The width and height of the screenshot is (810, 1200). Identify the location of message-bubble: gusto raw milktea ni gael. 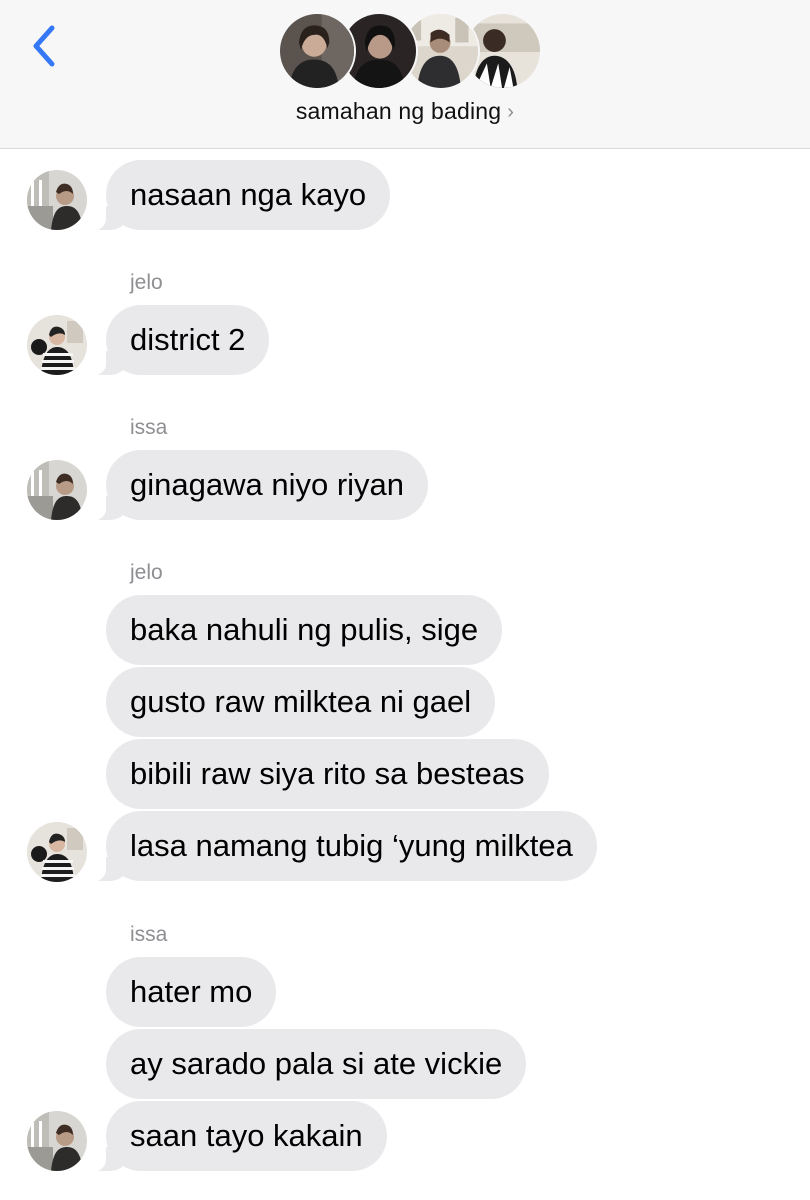
(301, 702).